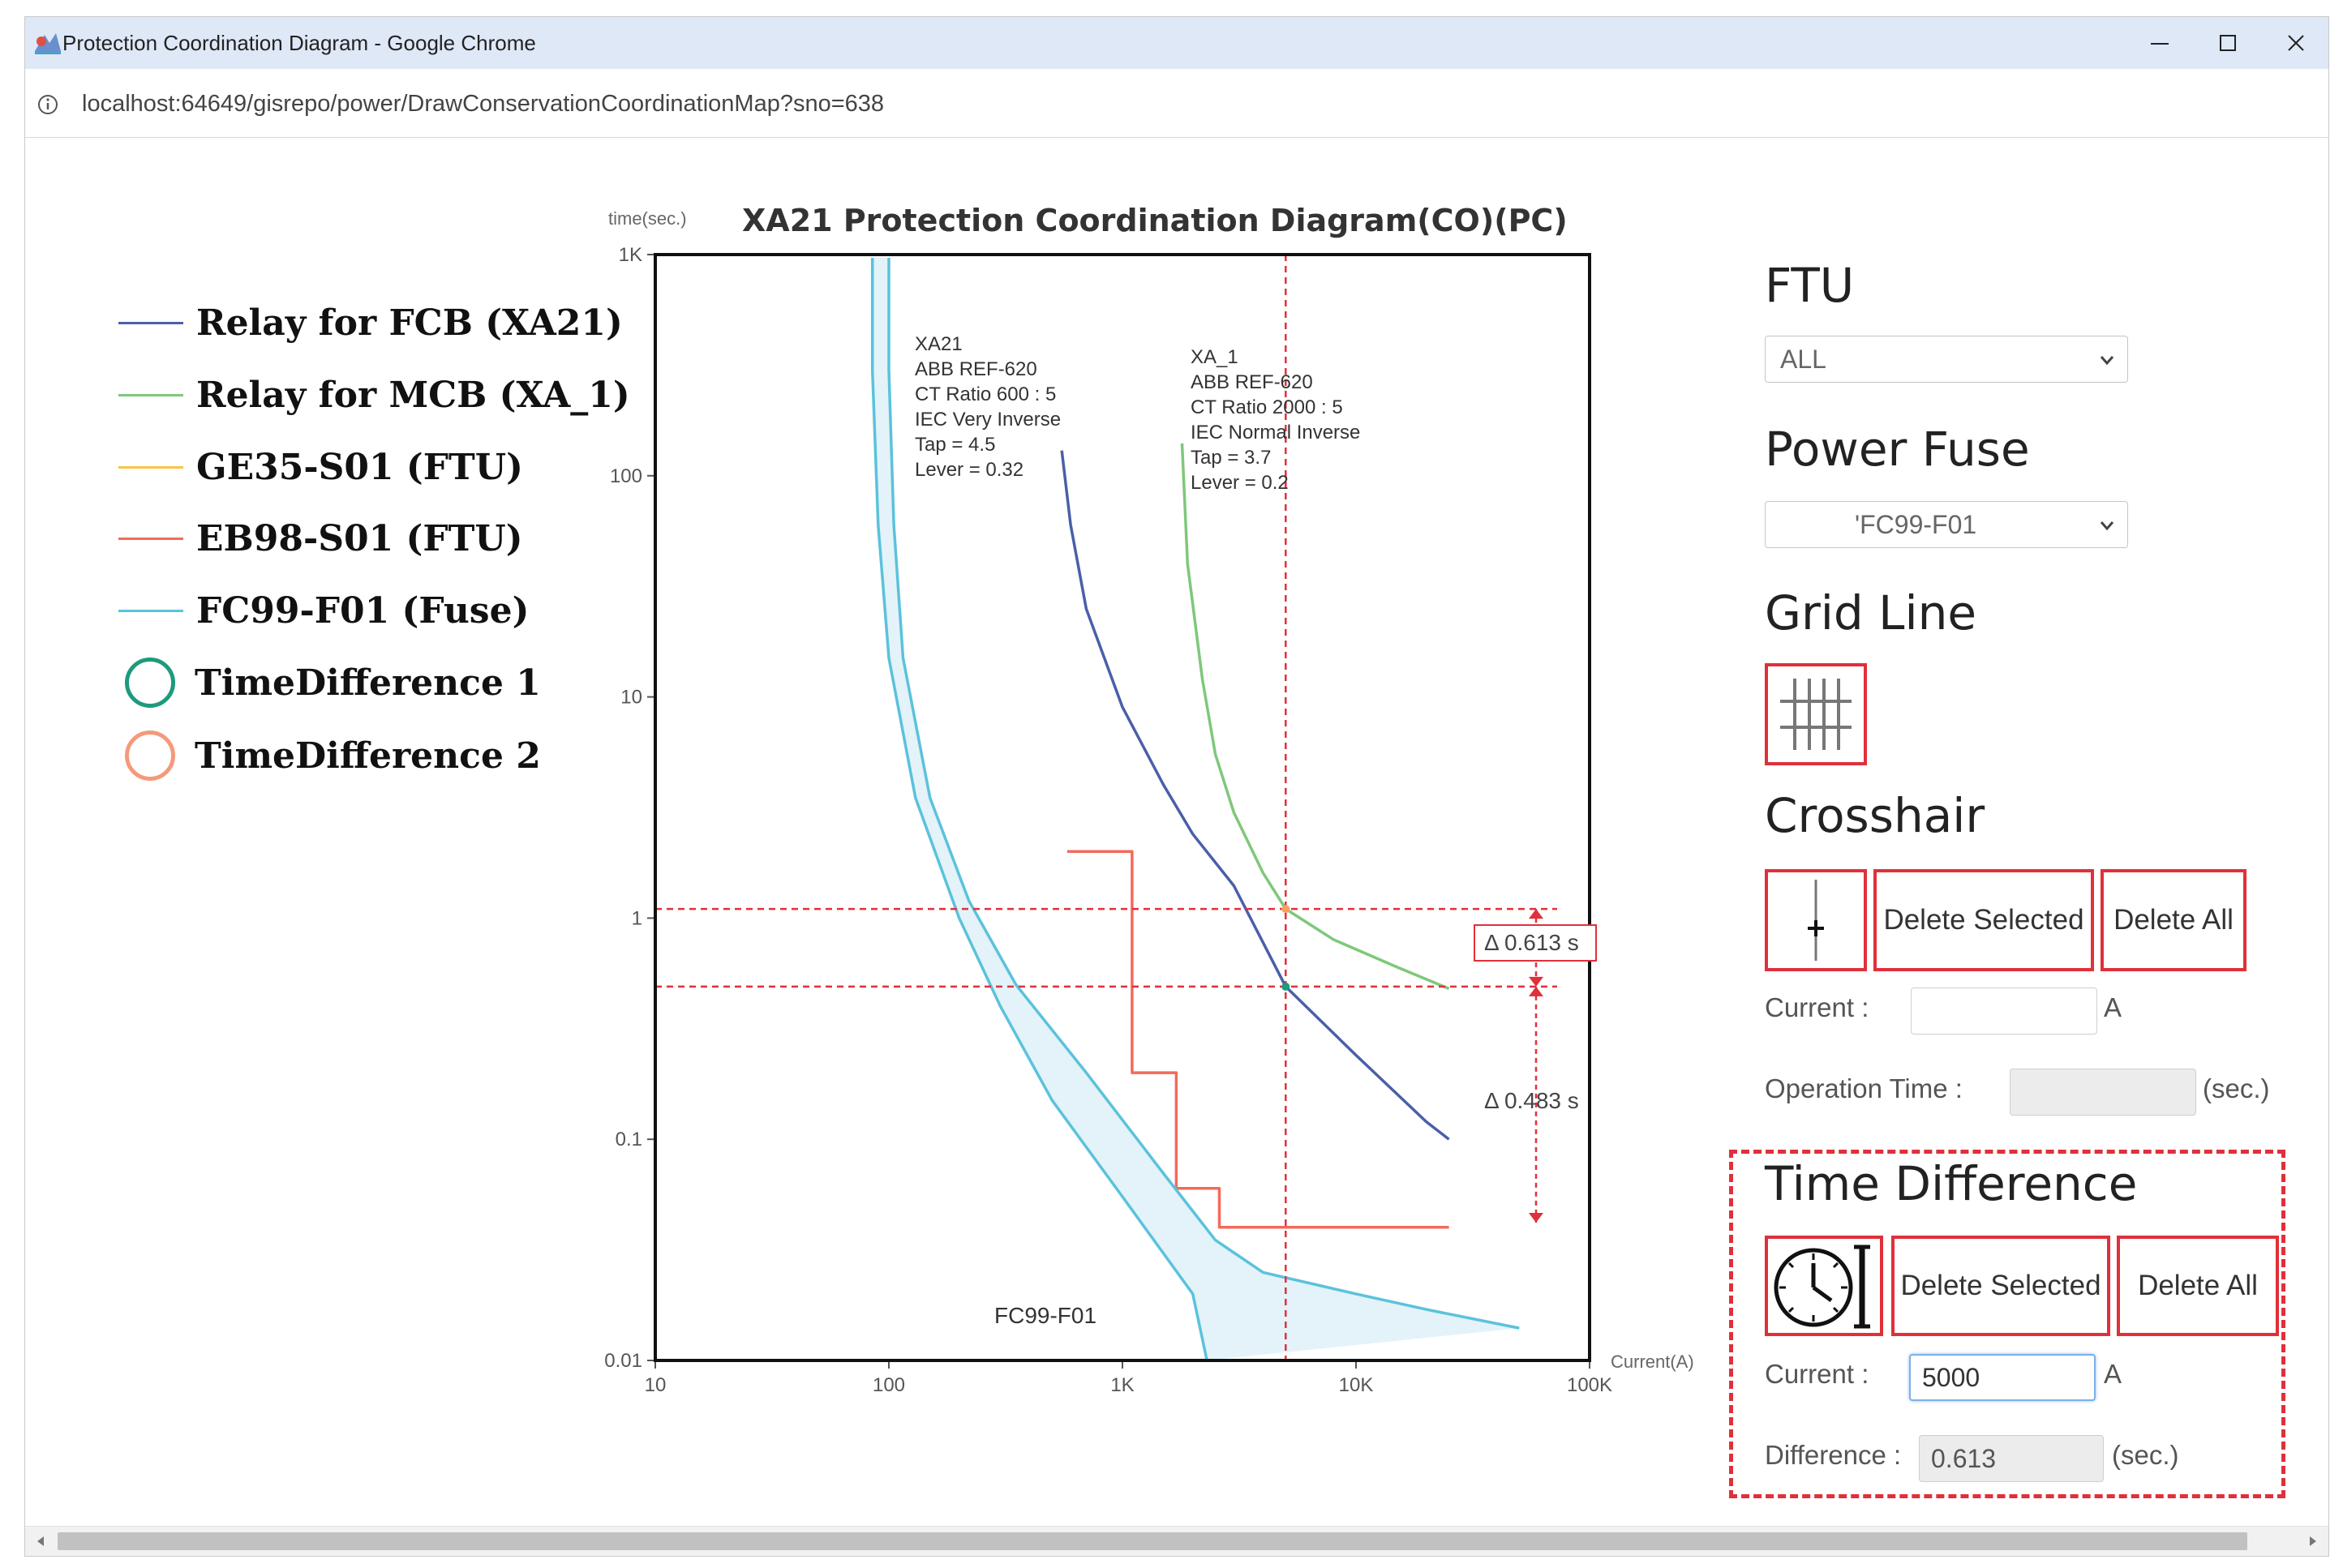  Describe the element at coordinates (2103, 1092) in the screenshot. I see `operation-time-output` at that location.